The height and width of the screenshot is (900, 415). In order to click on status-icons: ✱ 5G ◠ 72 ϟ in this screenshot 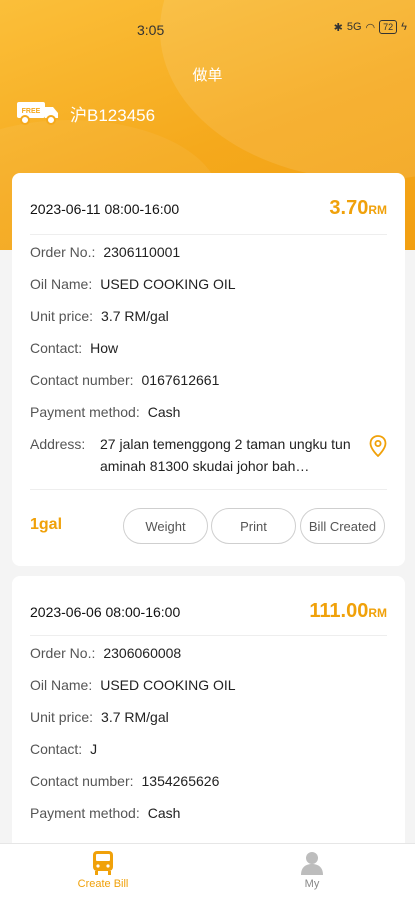, I will do `click(370, 27)`.